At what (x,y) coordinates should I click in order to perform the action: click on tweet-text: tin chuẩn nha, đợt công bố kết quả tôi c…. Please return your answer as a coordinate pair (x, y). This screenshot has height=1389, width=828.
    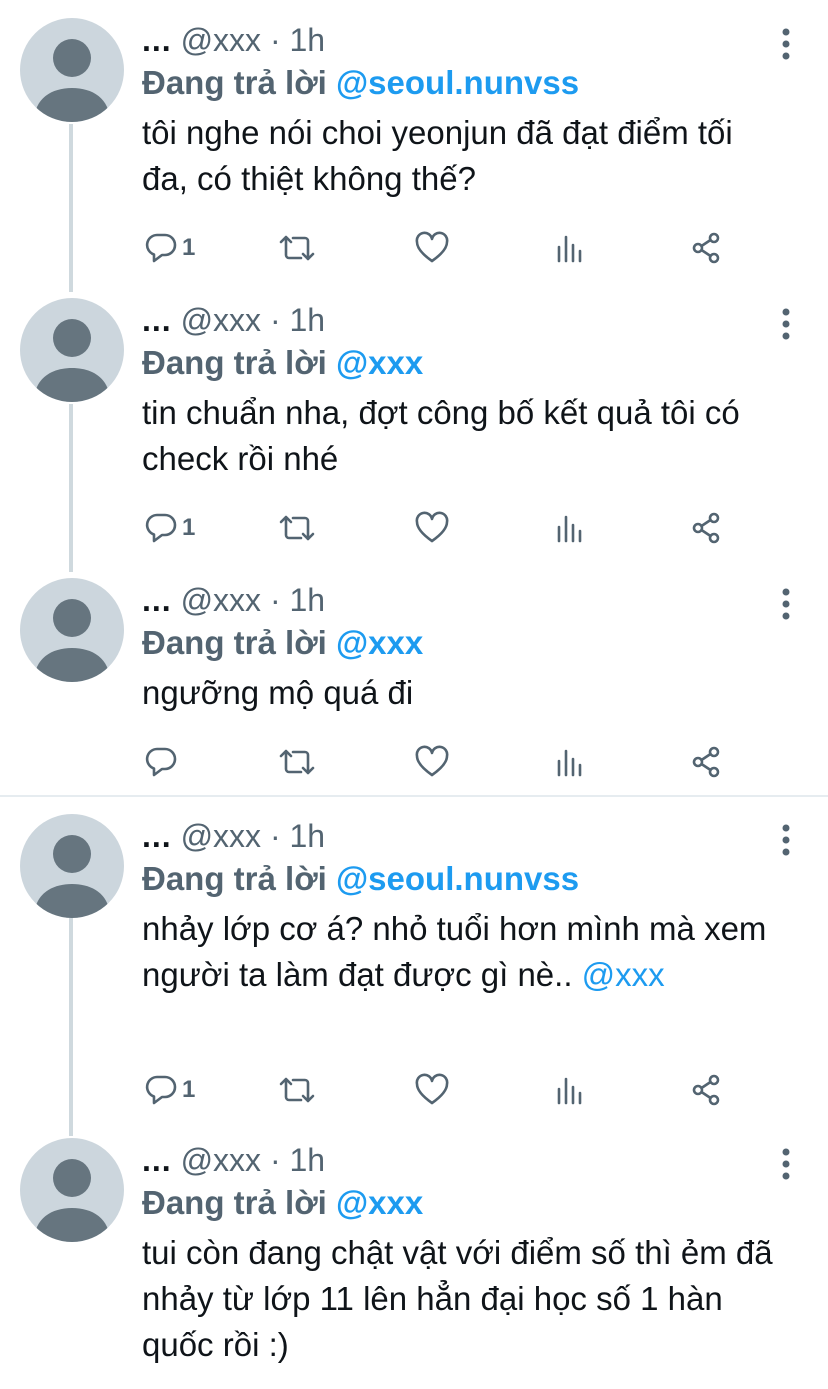
    Looking at the image, I should click on (472, 436).